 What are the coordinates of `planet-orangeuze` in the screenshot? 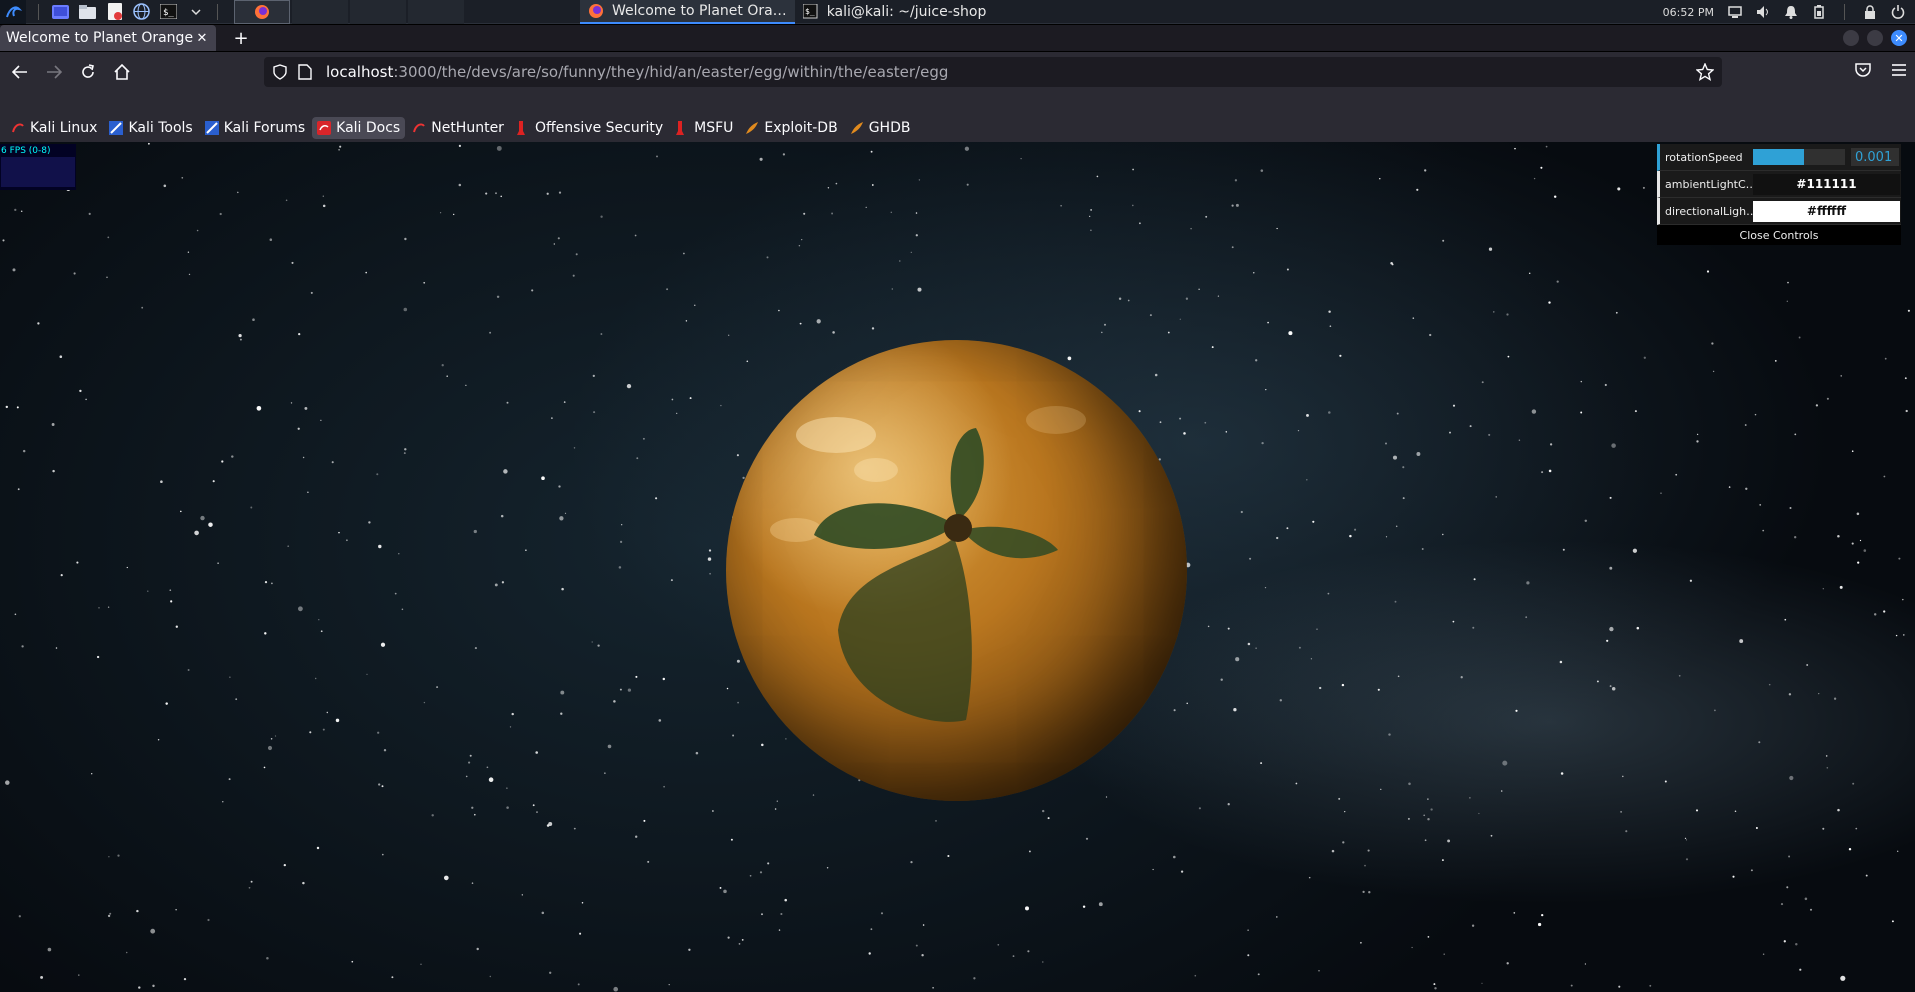 It's located at (956, 570).